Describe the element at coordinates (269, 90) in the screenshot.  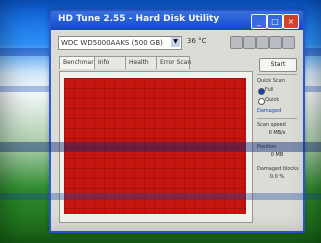
I see `full-scan-label: Full` at that location.